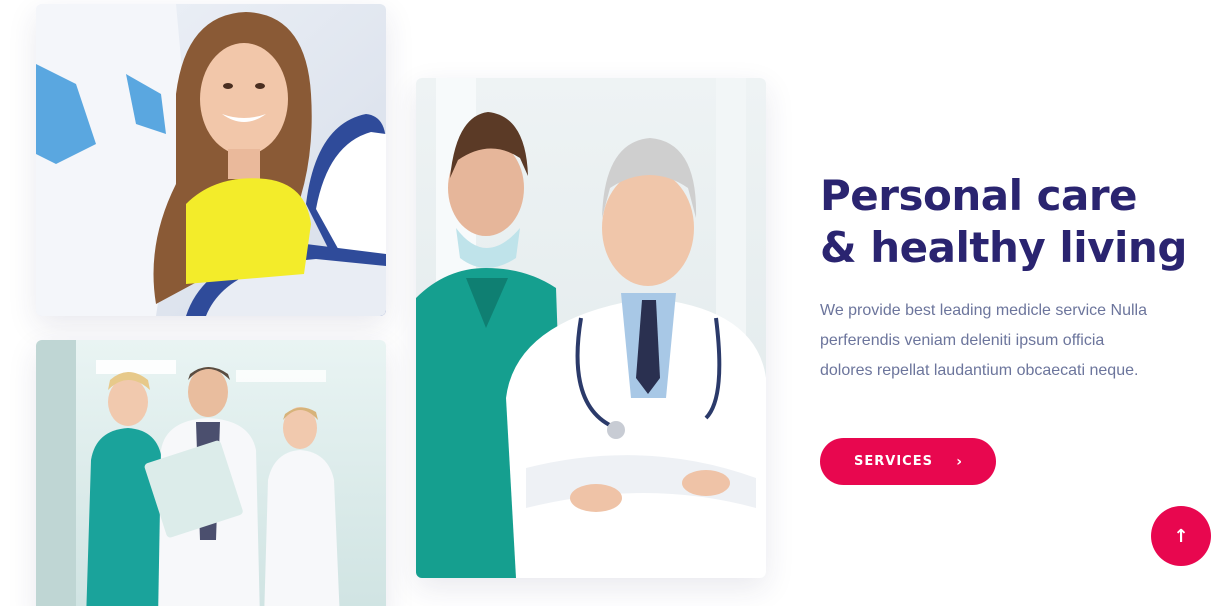 The image size is (1219, 606). Describe the element at coordinates (211, 473) in the screenshot. I see `medical-team-image` at that location.